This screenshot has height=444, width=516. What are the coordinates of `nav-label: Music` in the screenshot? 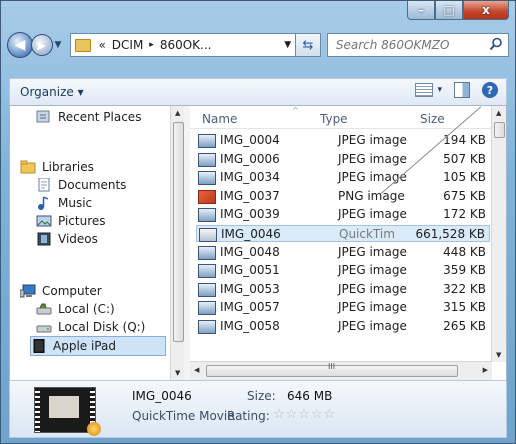 It's located at (75, 203).